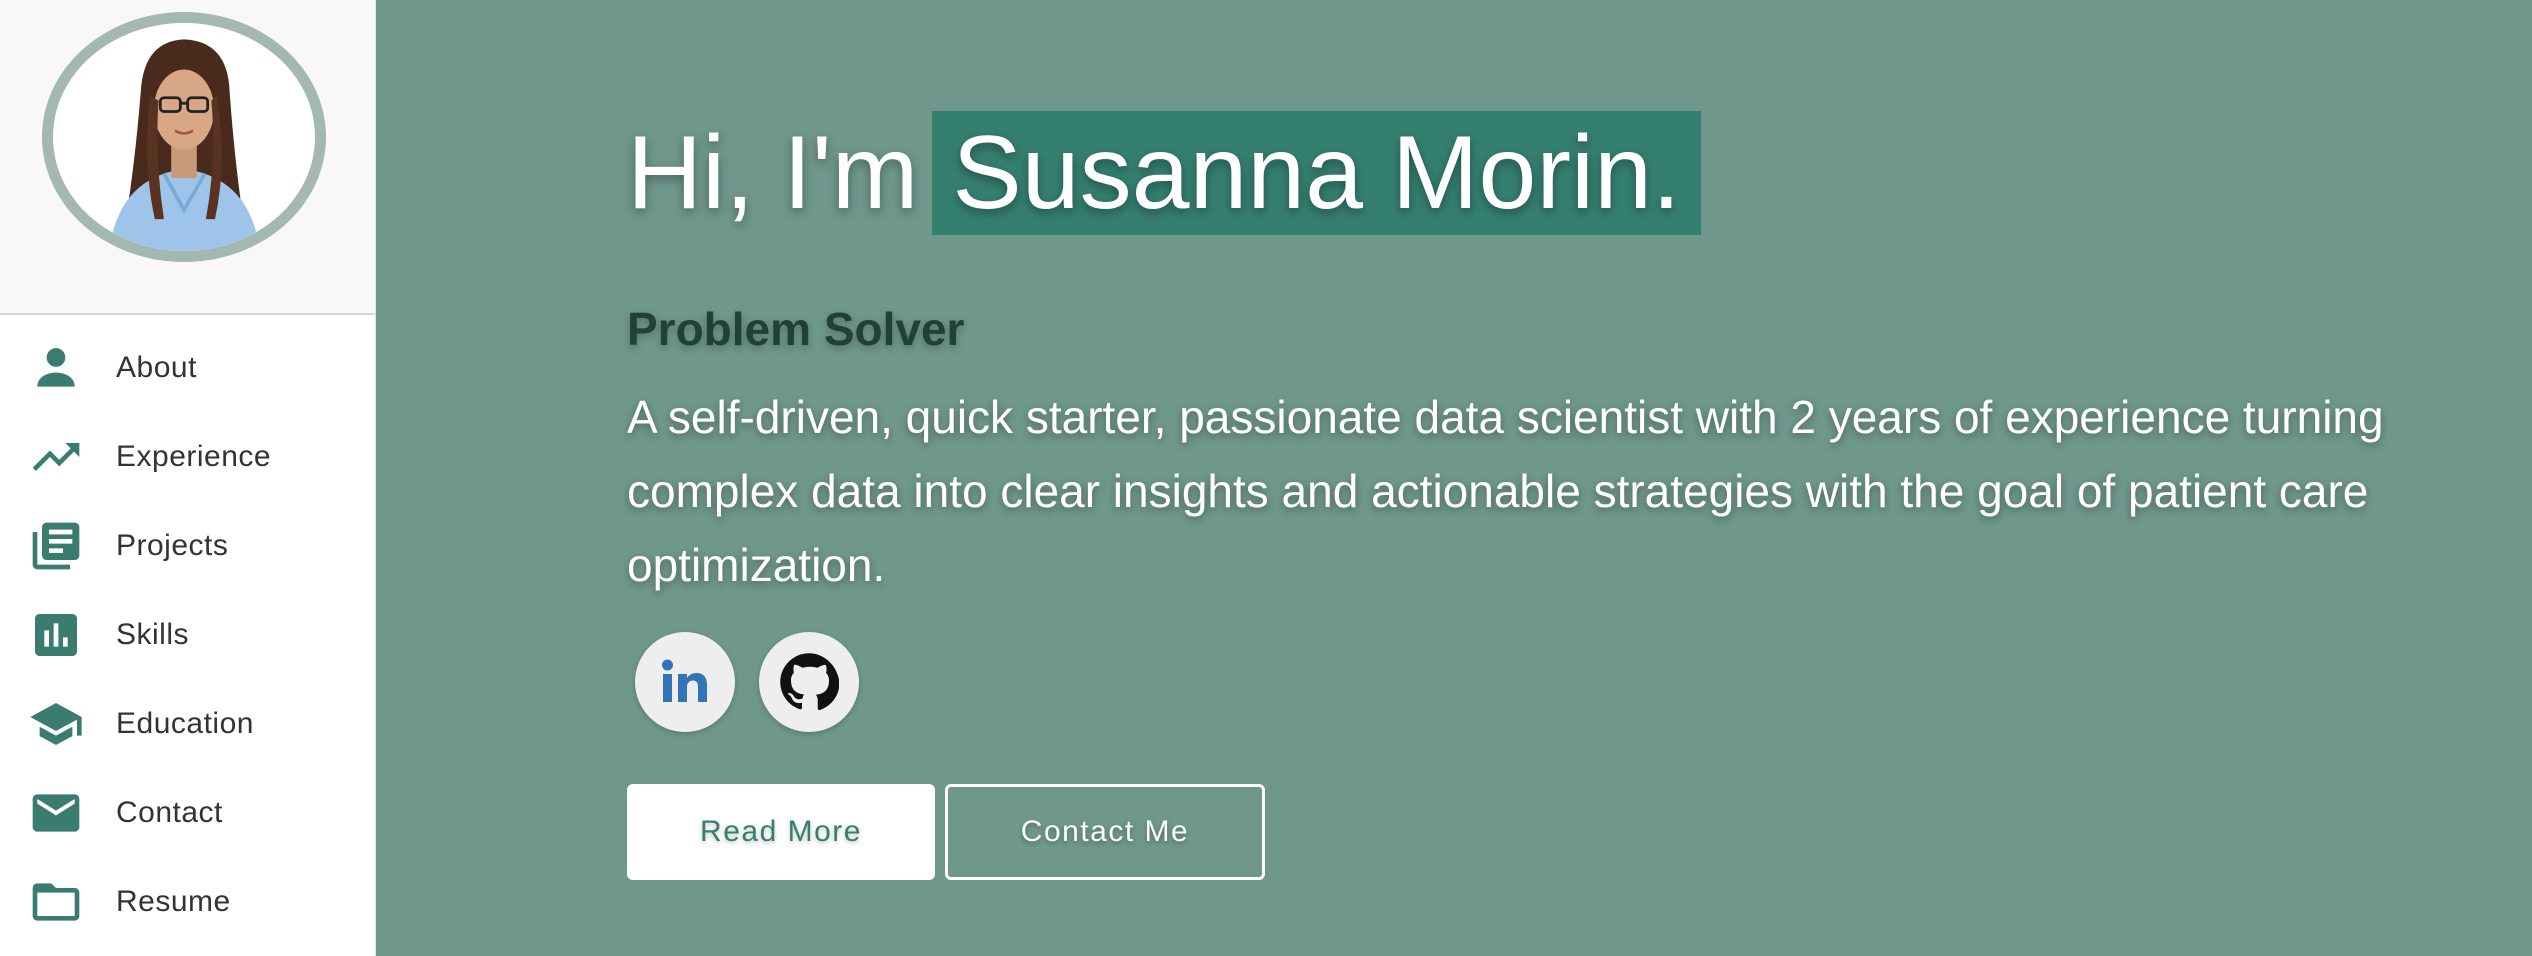 The width and height of the screenshot is (2532, 956). Describe the element at coordinates (1567, 832) in the screenshot. I see `hero-actions: Read More Contact Me` at that location.